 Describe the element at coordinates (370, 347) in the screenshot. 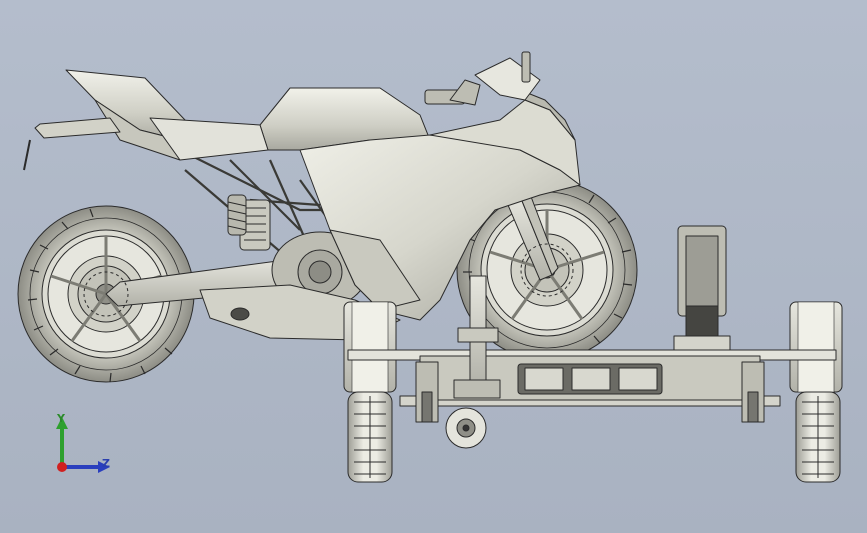

I see `left-fender` at that location.